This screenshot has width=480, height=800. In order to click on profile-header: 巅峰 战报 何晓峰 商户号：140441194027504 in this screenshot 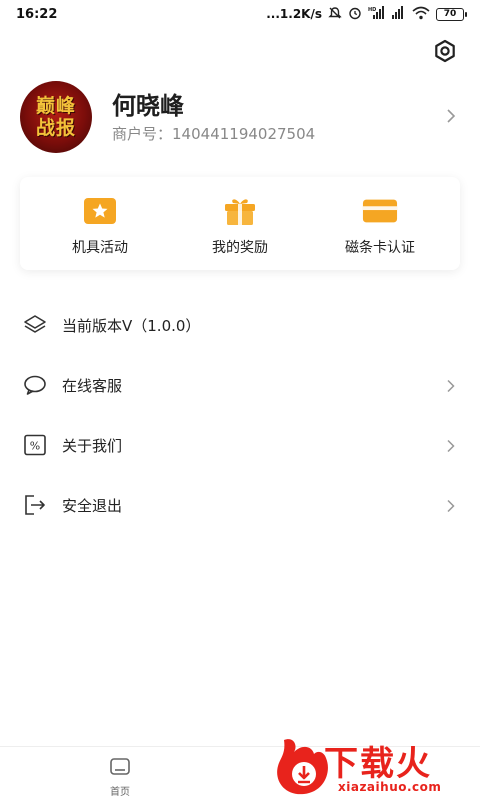, I will do `click(240, 117)`.